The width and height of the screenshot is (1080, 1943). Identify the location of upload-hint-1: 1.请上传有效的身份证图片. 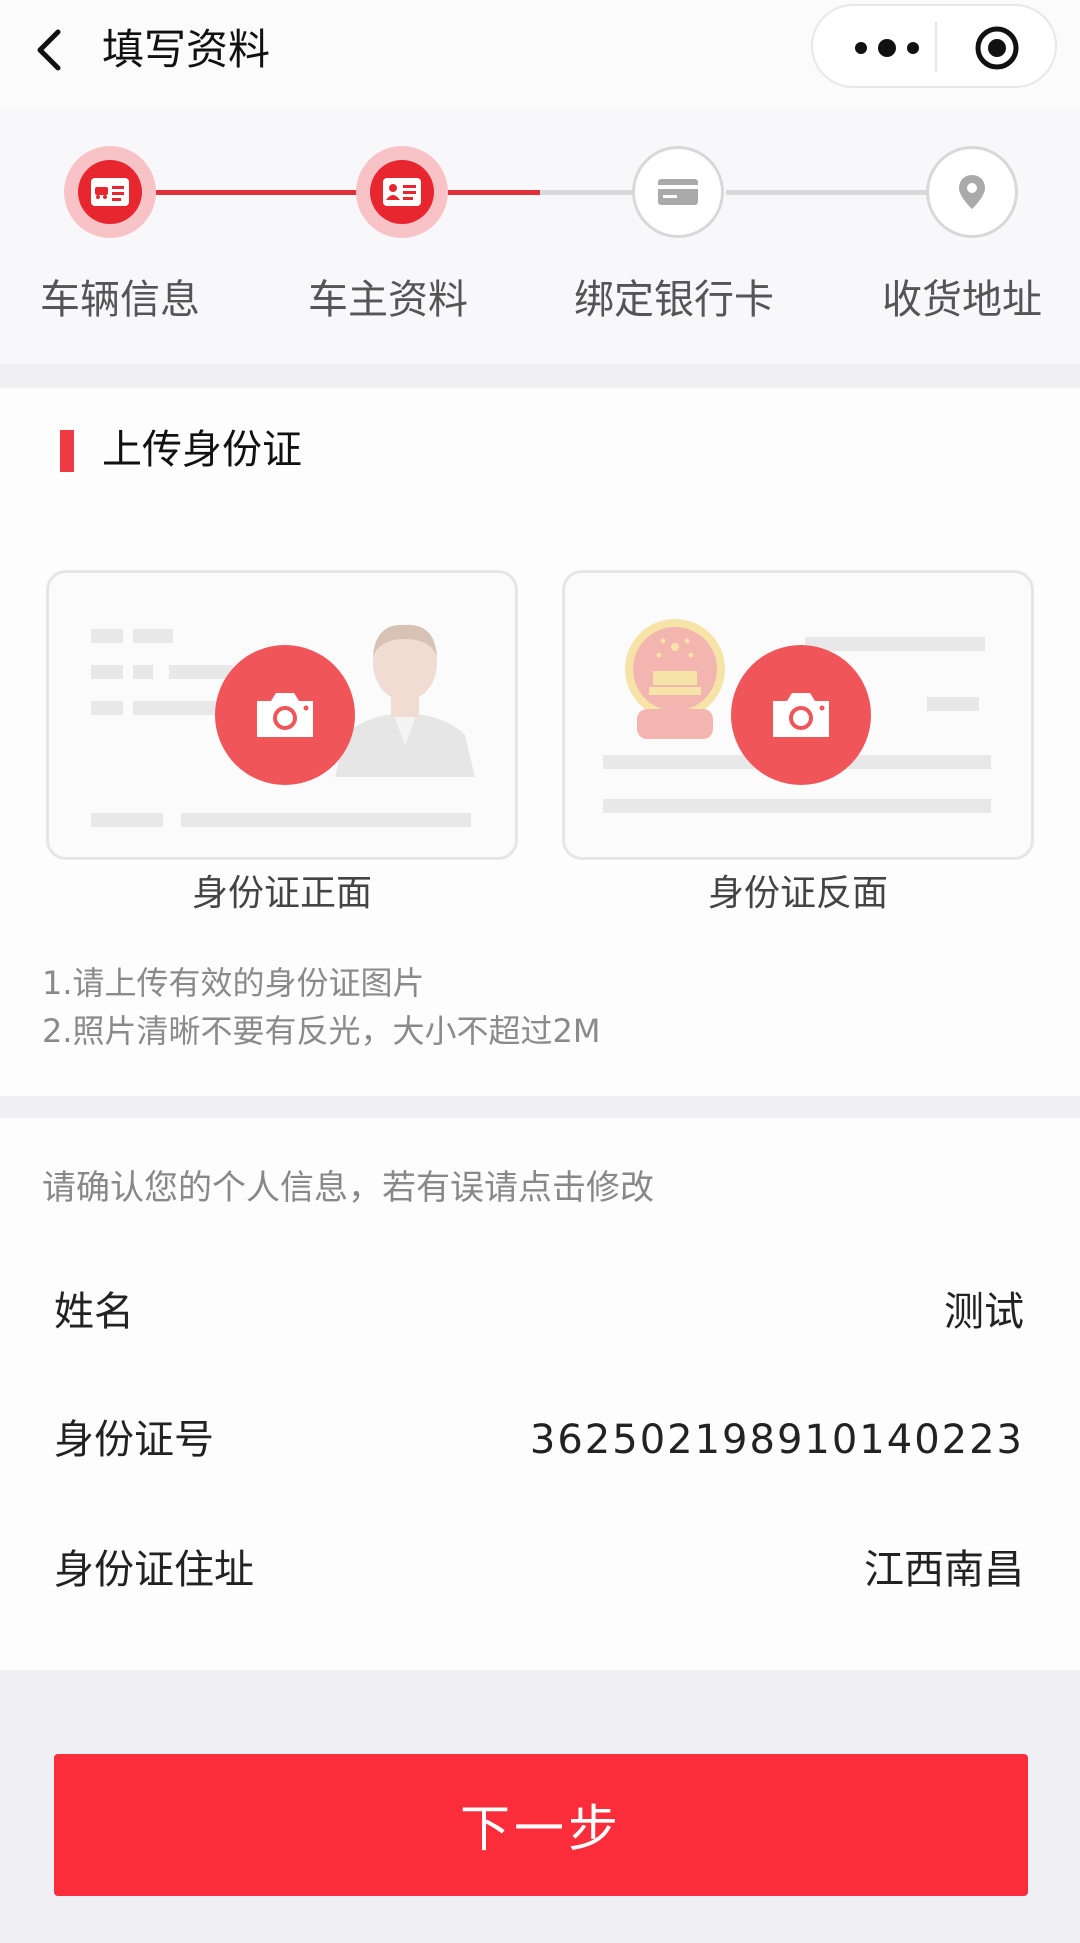
(233, 983).